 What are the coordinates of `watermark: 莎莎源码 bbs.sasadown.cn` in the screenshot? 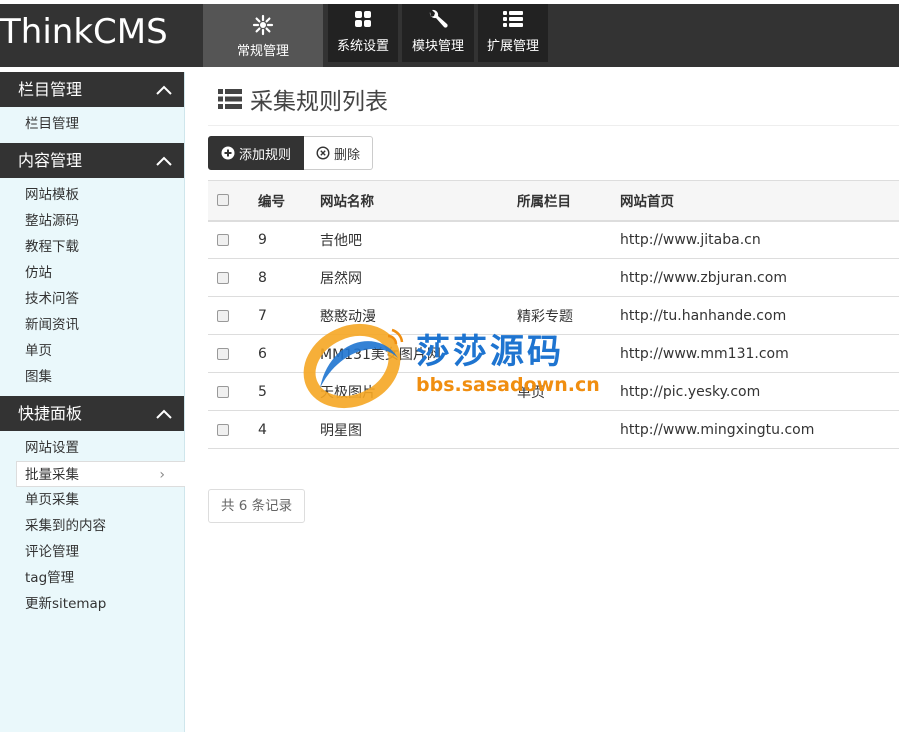 It's located at (455, 364).